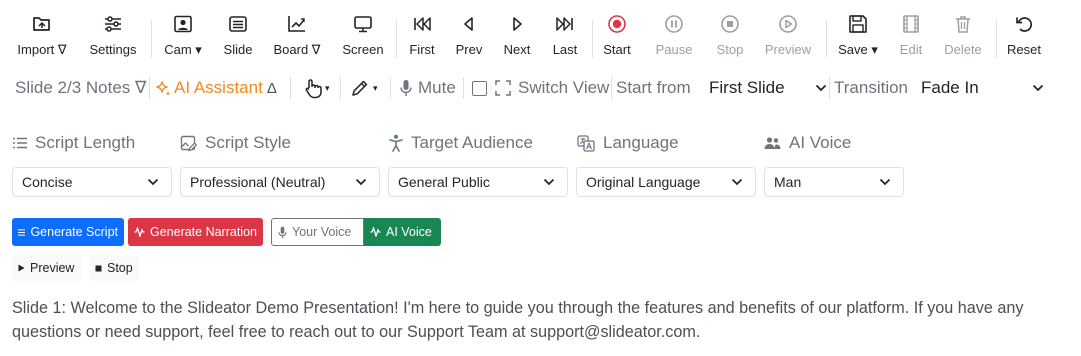 The height and width of the screenshot is (356, 1081). I want to click on stop-icon, so click(98, 268).